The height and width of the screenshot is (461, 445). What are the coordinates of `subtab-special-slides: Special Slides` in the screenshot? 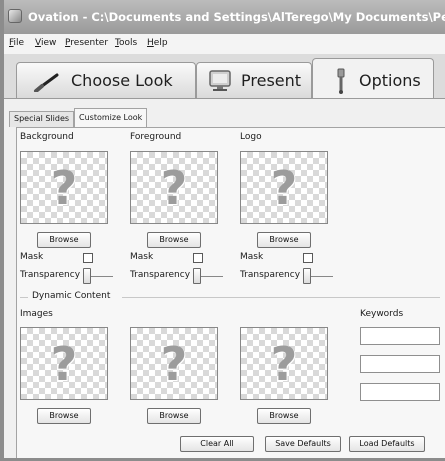 It's located at (42, 119).